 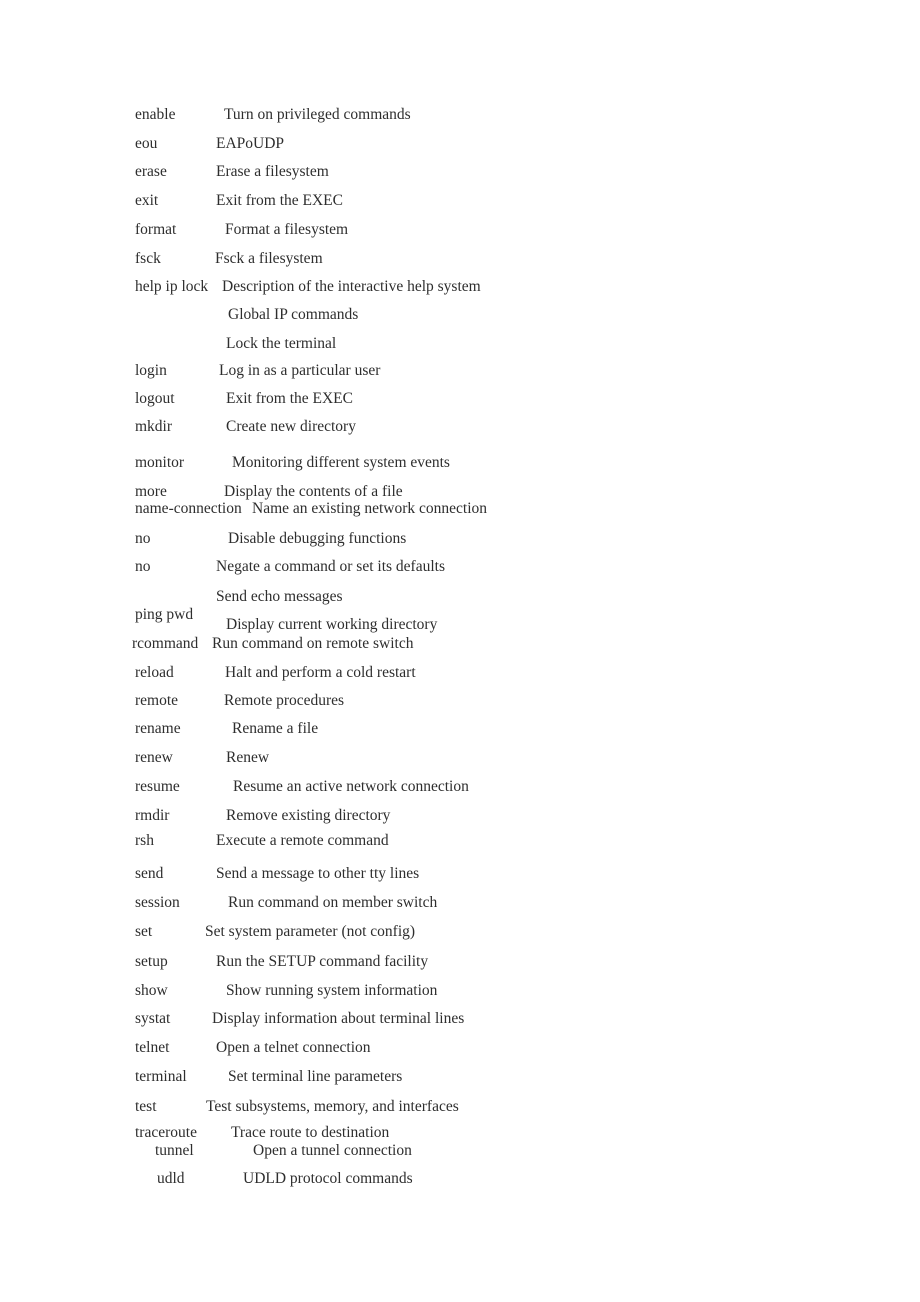 I want to click on command-name: resume, so click(x=157, y=786).